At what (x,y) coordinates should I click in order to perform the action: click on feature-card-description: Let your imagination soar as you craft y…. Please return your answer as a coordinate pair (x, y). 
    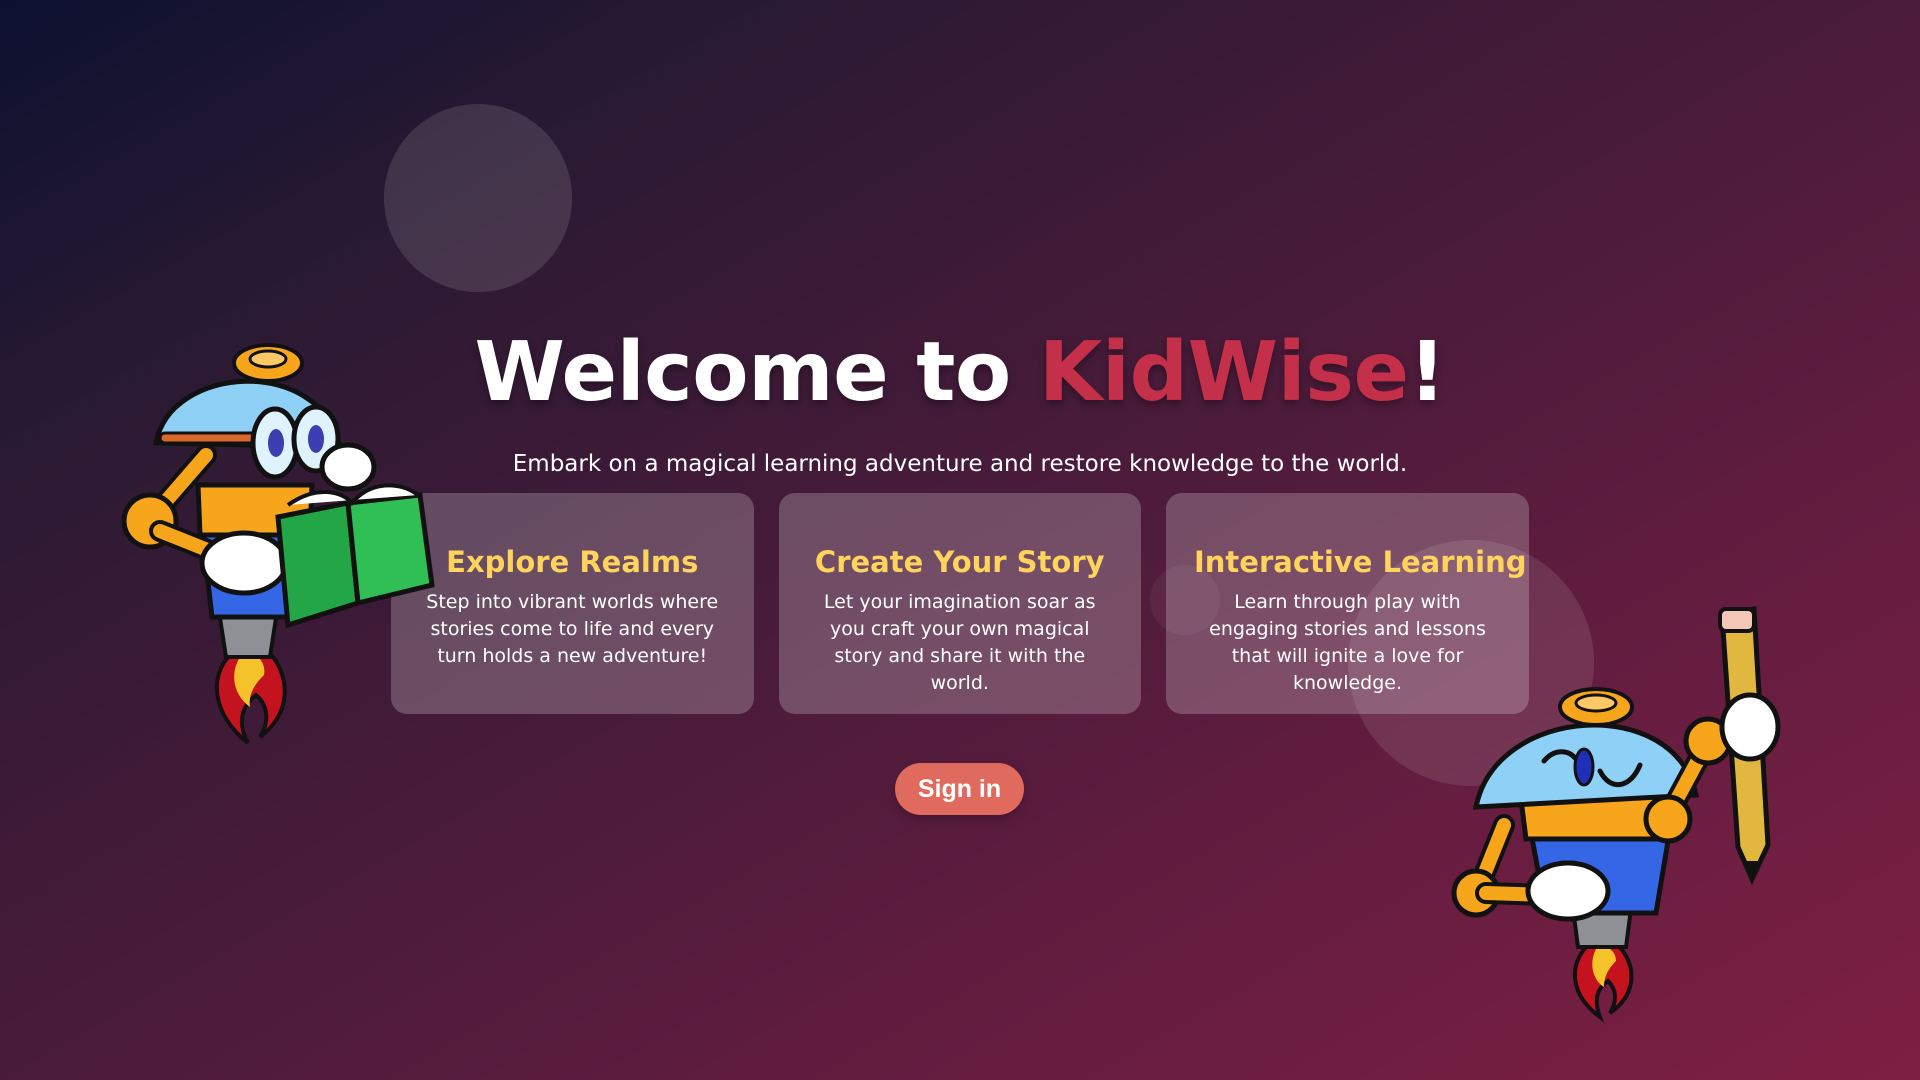
    Looking at the image, I should click on (959, 642).